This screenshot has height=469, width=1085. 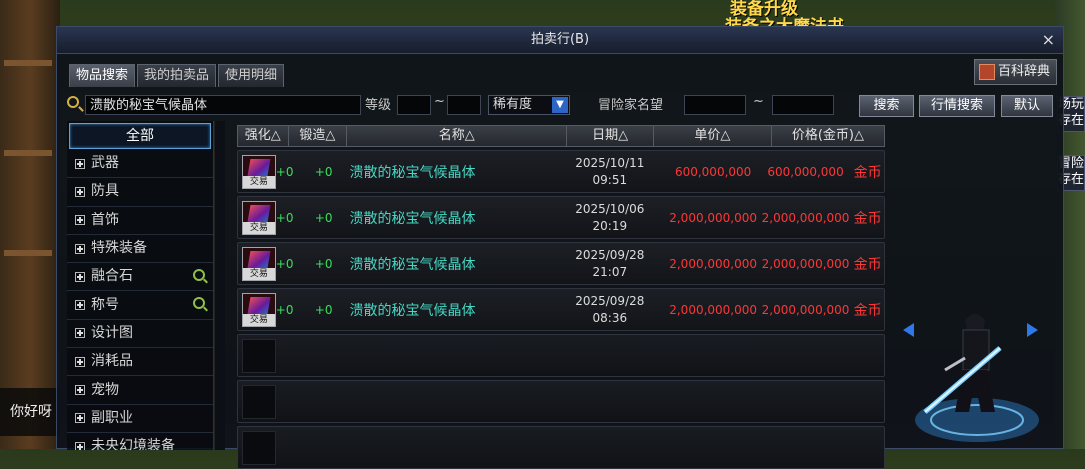 What do you see at coordinates (263, 136) in the screenshot?
I see `header-enhance: 强化△` at bounding box center [263, 136].